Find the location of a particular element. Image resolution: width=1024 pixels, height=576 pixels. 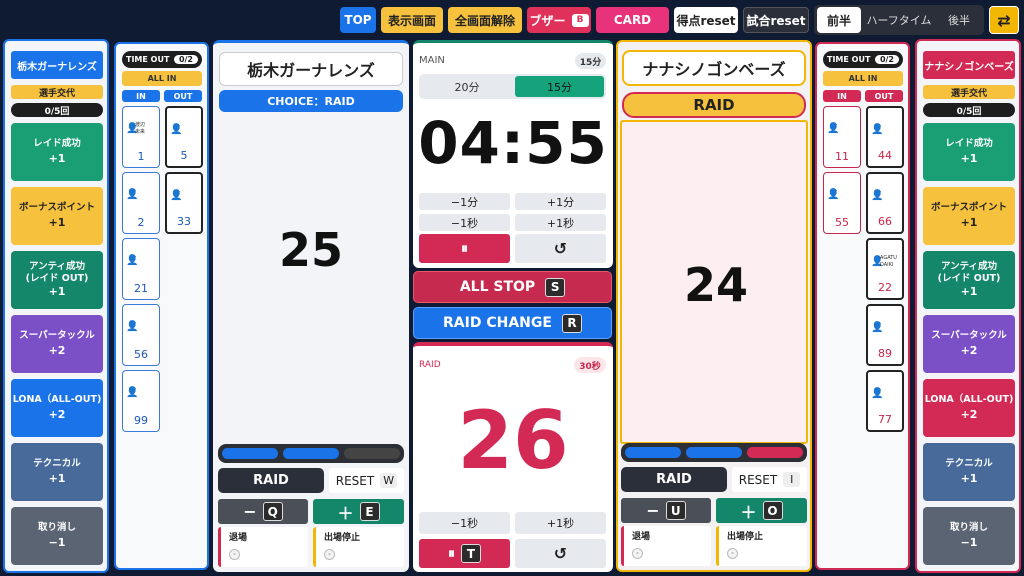

right-lona-button: LONA（ALL-OUT) +2 is located at coordinates (969, 408).